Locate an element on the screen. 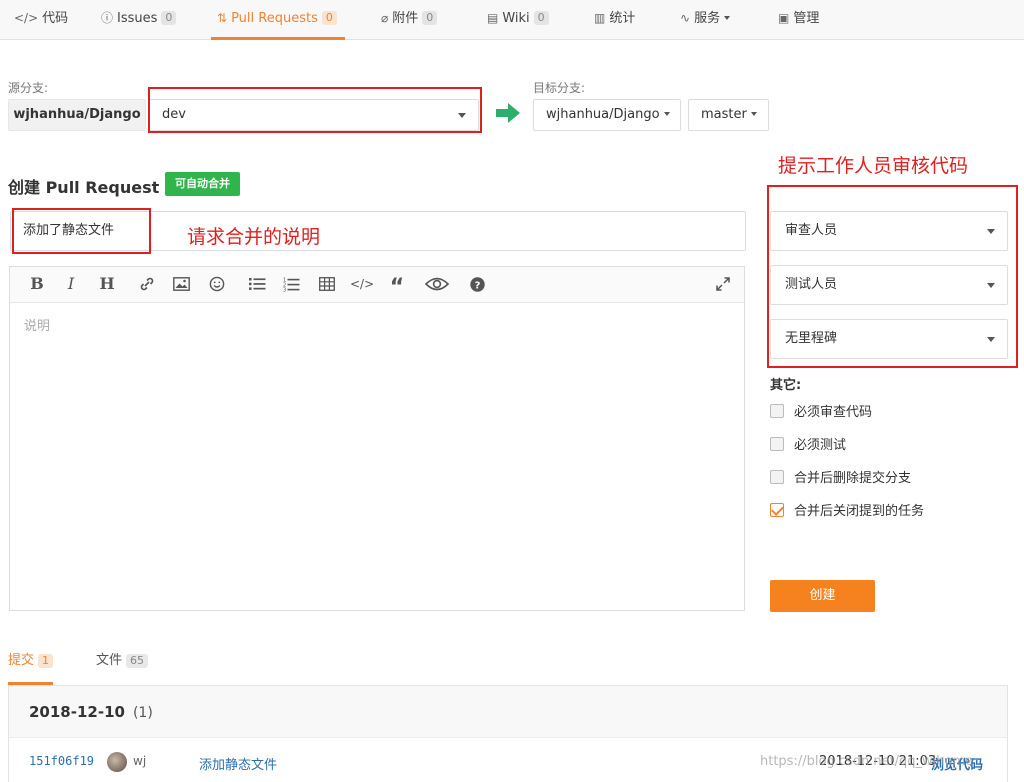  commit-message-link: 添加静态文件 is located at coordinates (238, 763).